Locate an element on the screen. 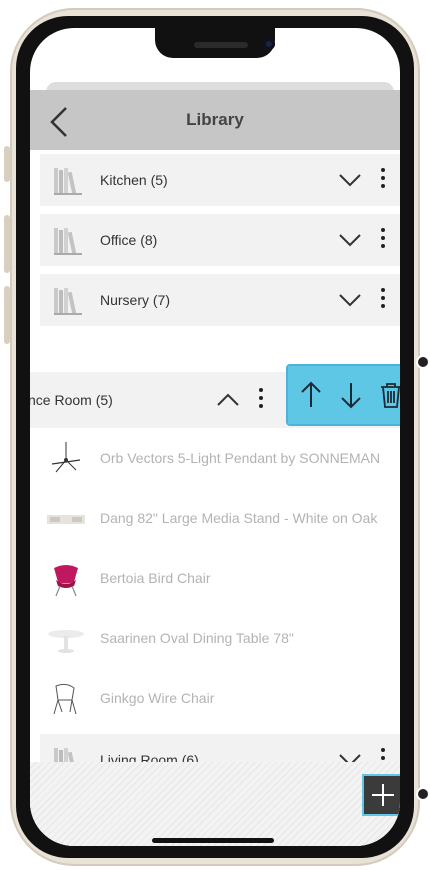 The image size is (430, 870). plus-icon is located at coordinates (383, 795).